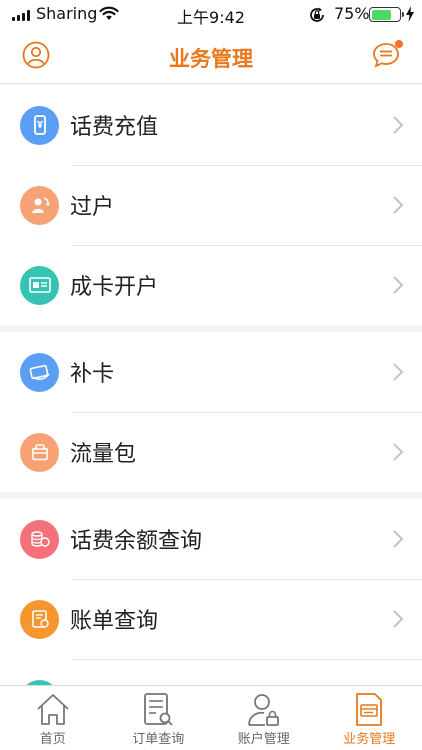 The height and width of the screenshot is (750, 422). I want to click on nav-bar: 业务管理, so click(211, 57).